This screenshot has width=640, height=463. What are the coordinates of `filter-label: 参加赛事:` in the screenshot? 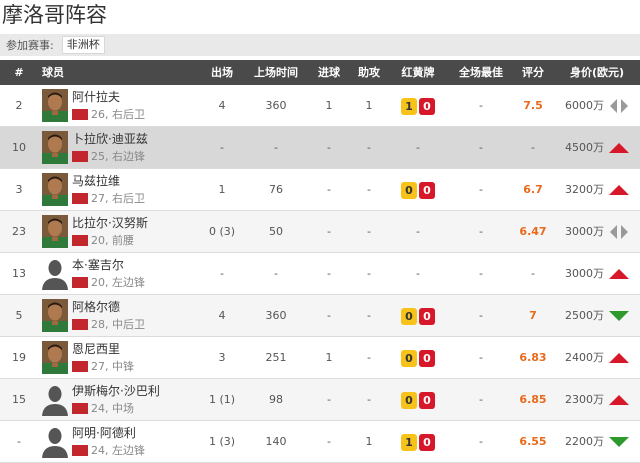 It's located at (30, 45).